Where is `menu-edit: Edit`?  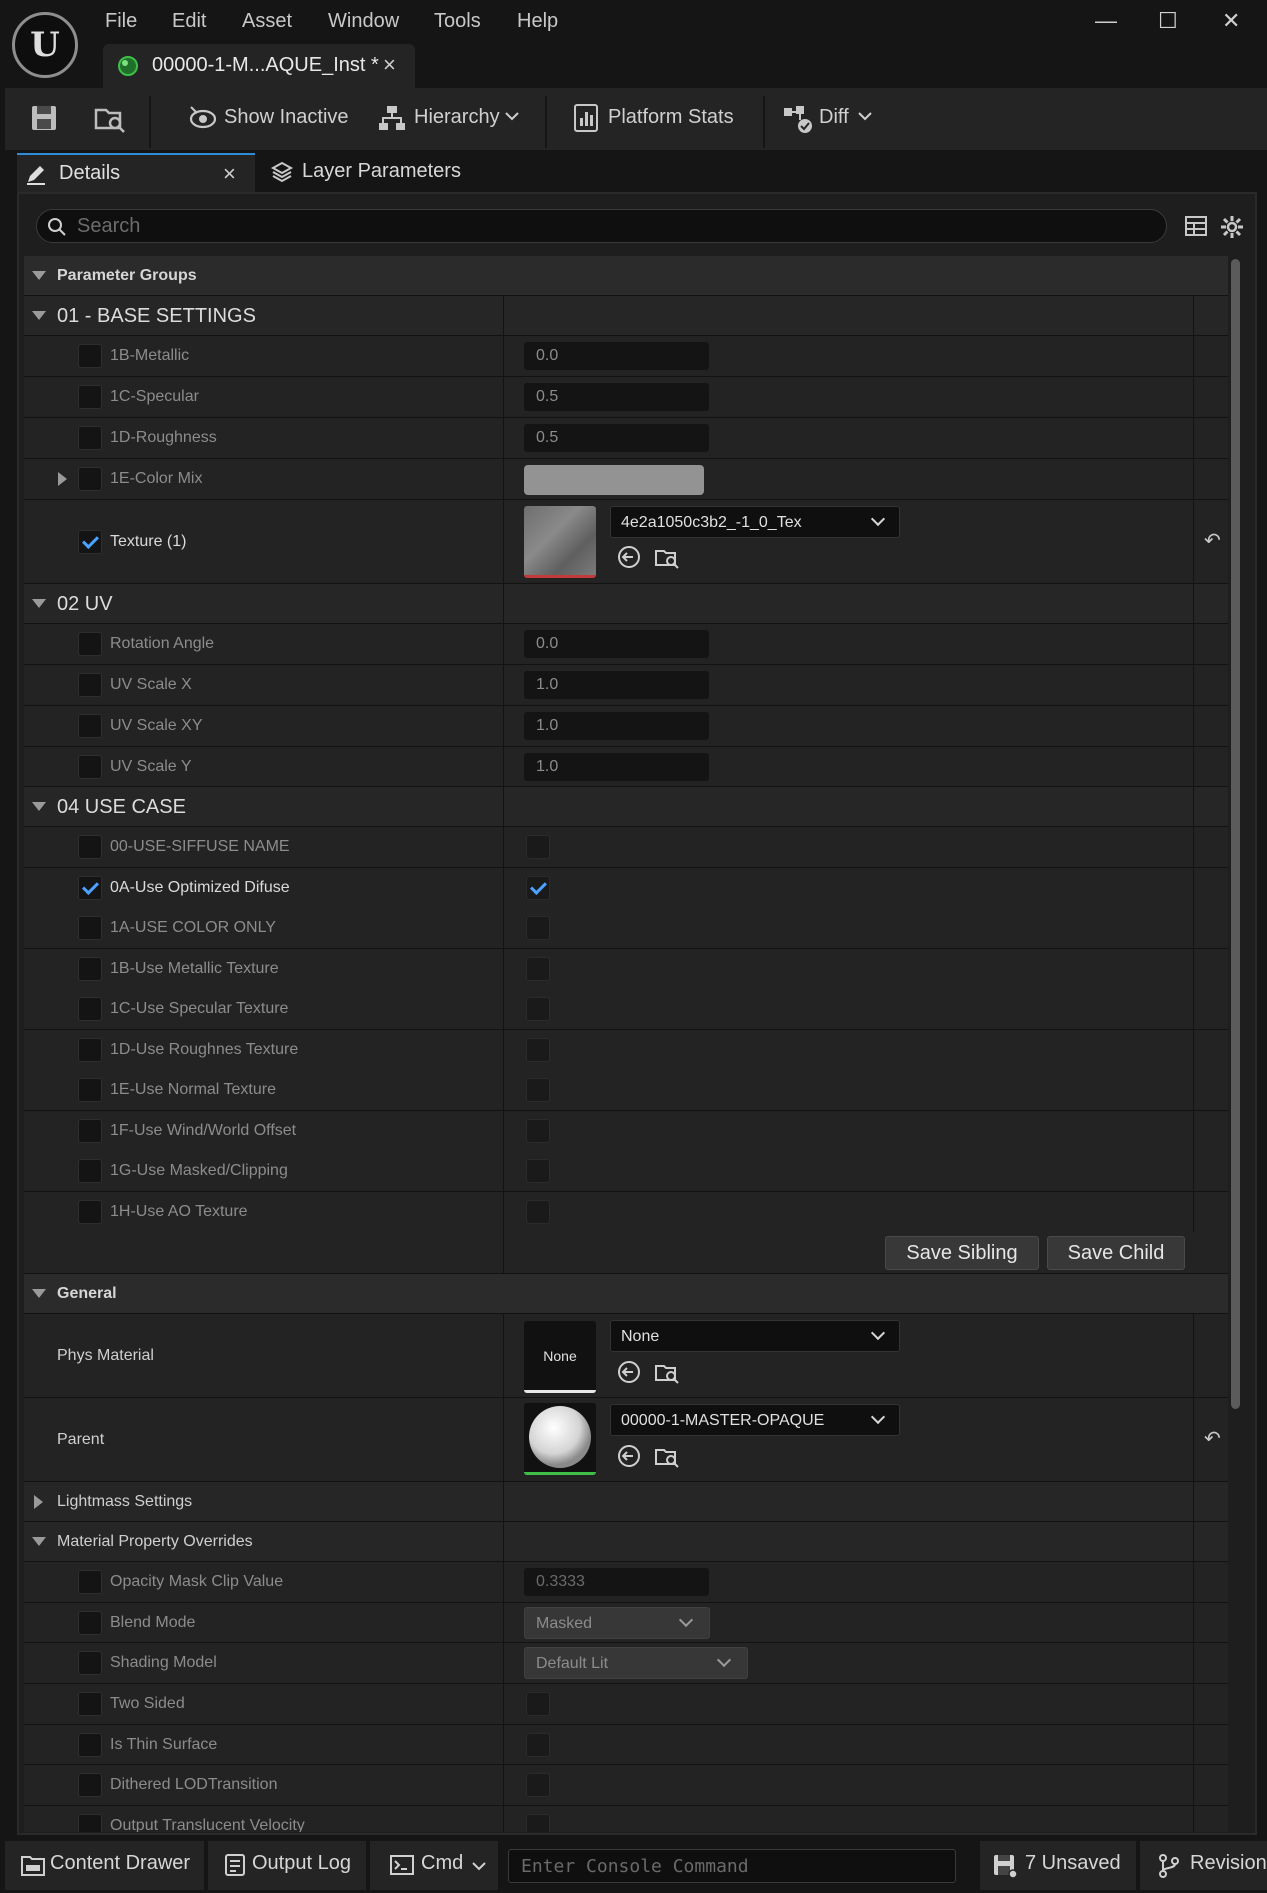
menu-edit: Edit is located at coordinates (189, 21).